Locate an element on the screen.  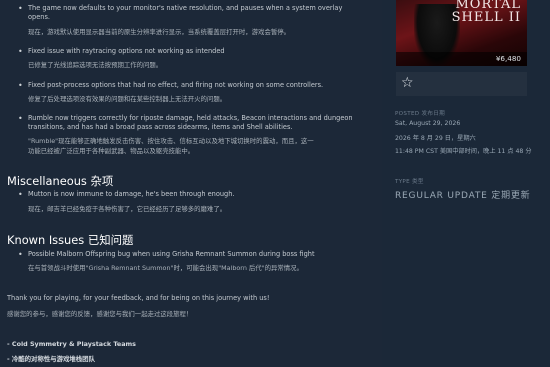
price-bar: ¥6,480 is located at coordinates (461, 59).